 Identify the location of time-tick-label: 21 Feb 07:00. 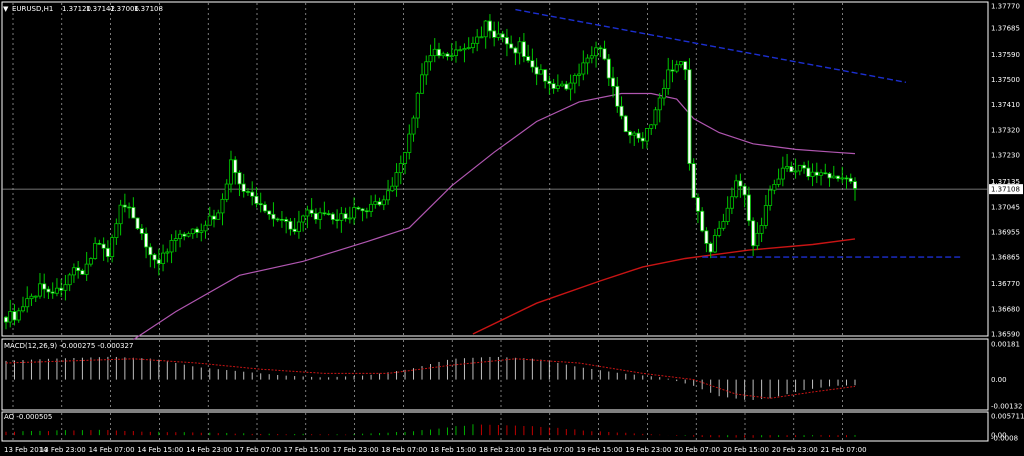
(844, 450).